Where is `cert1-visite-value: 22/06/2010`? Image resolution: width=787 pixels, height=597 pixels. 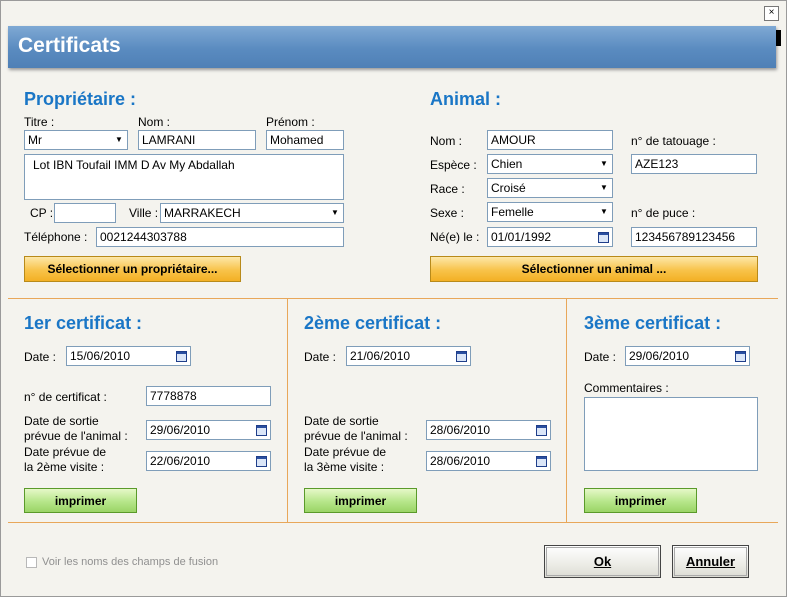
cert1-visite-value: 22/06/2010 is located at coordinates (180, 461).